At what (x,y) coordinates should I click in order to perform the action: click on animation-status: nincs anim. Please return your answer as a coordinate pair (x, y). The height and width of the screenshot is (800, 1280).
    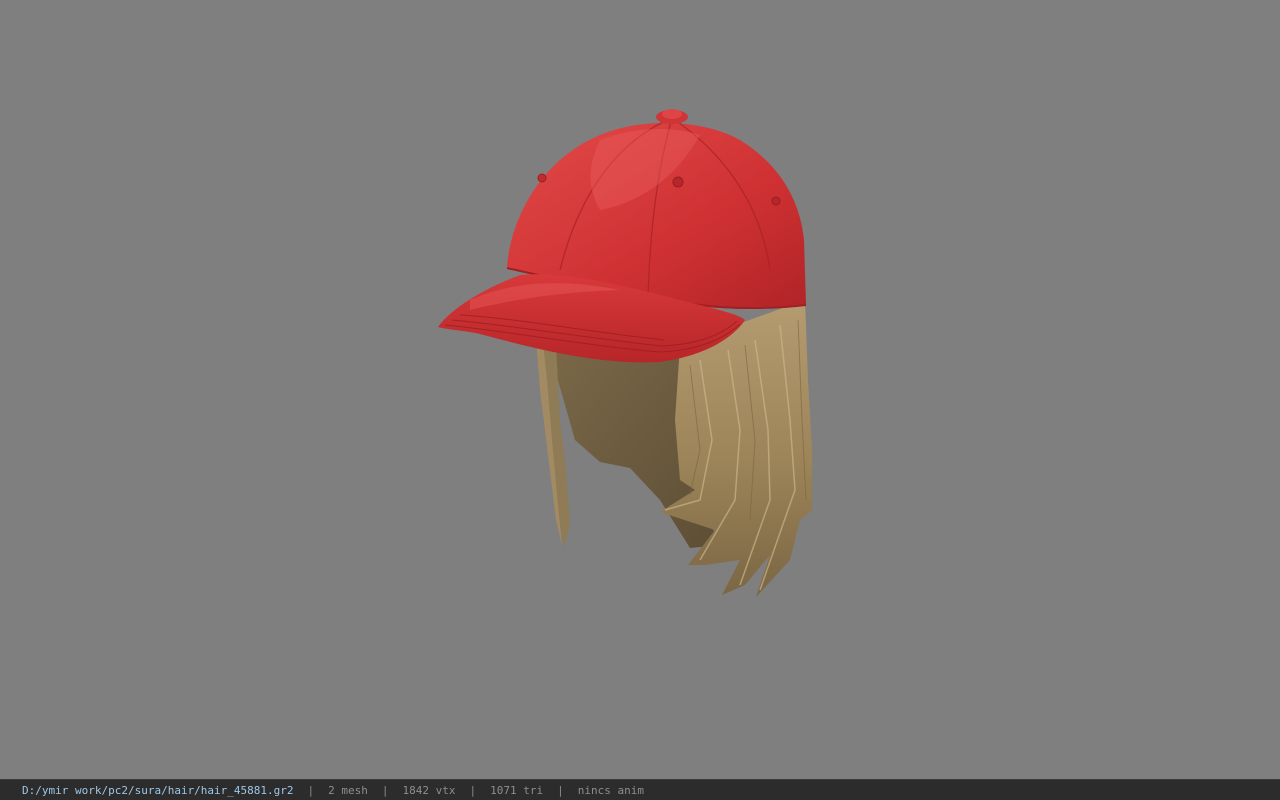
    Looking at the image, I should click on (610, 790).